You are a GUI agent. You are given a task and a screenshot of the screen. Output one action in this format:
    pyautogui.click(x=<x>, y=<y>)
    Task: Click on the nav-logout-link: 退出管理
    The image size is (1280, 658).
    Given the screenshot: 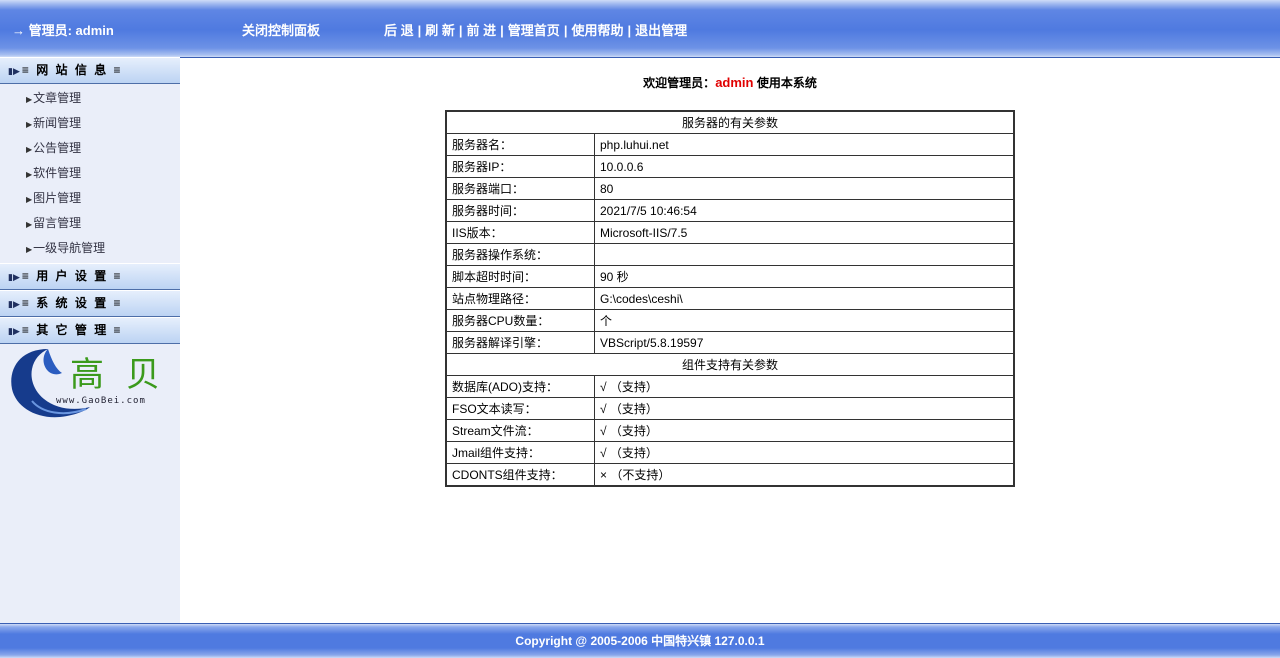 What is the action you would take?
    pyautogui.click(x=661, y=30)
    